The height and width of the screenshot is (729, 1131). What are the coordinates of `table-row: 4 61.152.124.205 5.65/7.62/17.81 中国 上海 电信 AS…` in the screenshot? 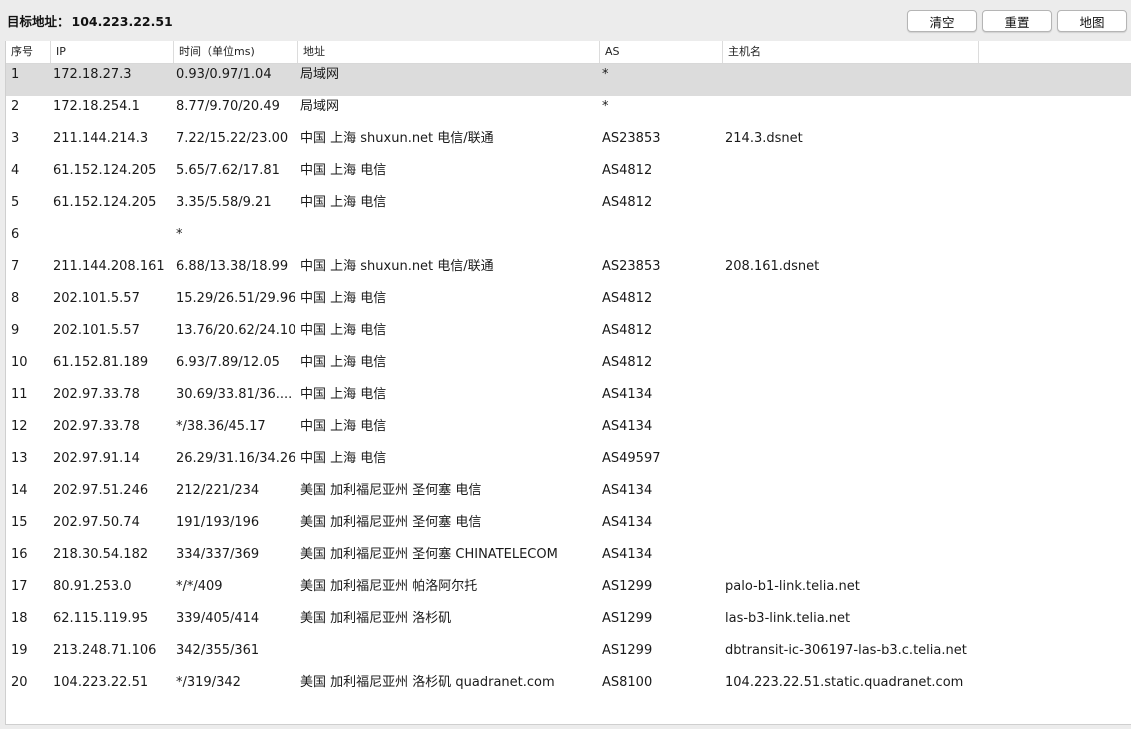 It's located at (568, 176).